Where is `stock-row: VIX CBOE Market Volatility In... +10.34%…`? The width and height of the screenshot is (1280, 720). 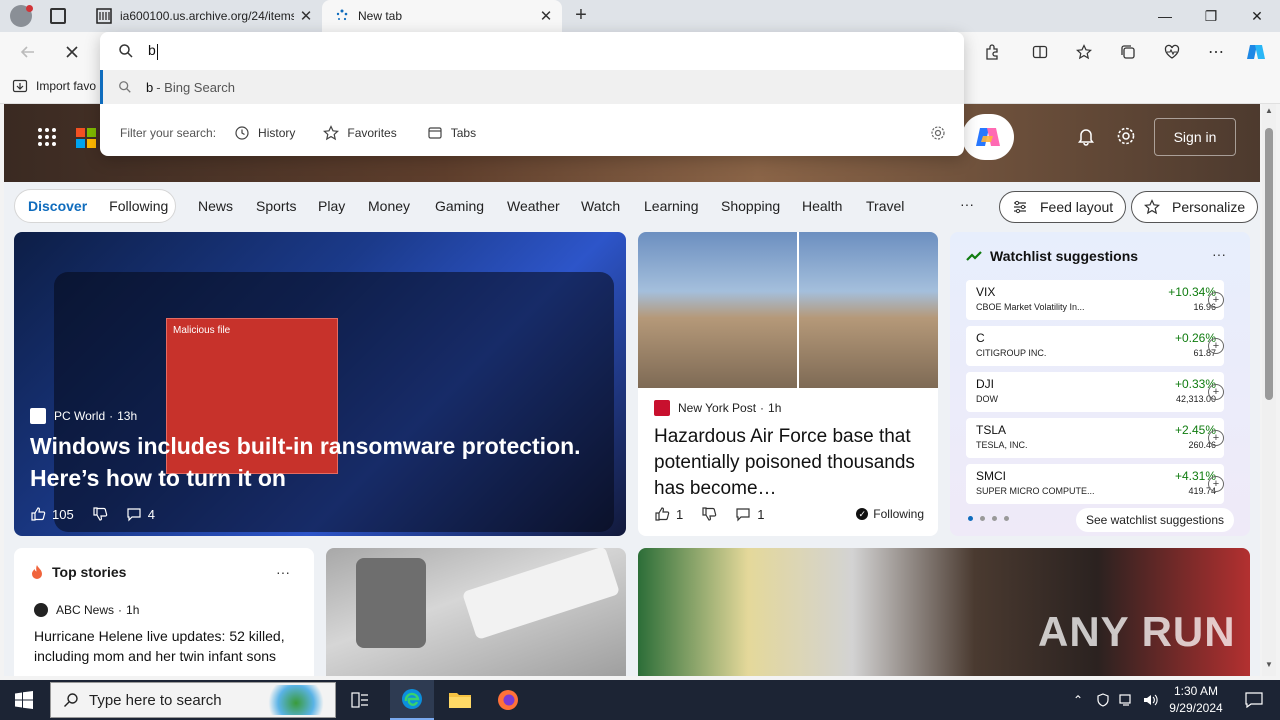
stock-row: VIX CBOE Market Volatility In... +10.34%… is located at coordinates (1095, 300).